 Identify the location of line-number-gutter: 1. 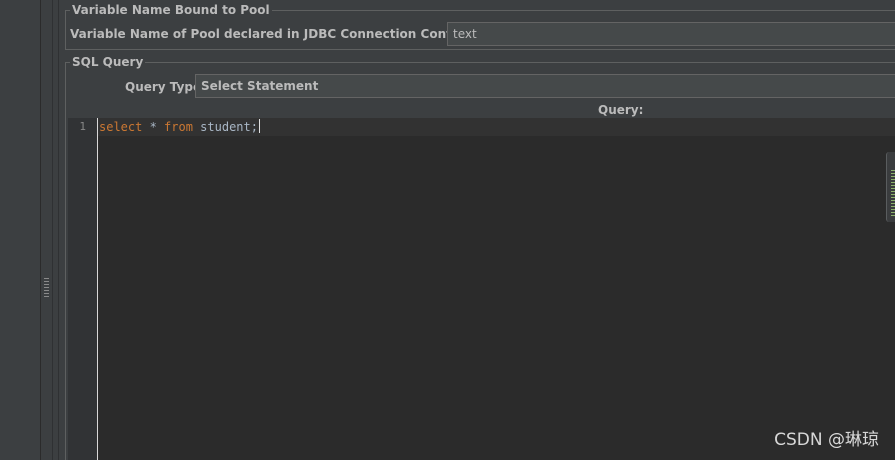
(83, 289).